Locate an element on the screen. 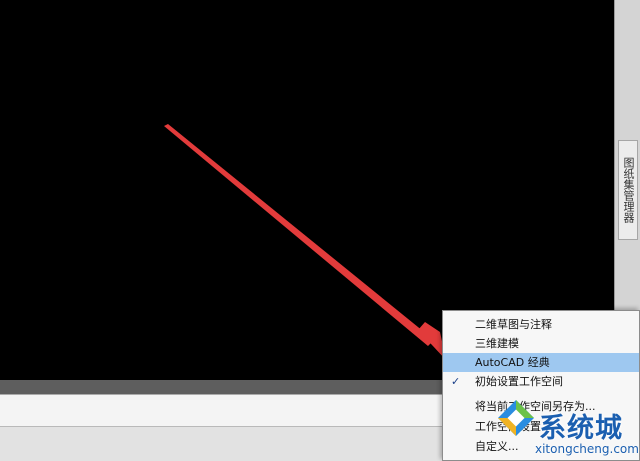 The width and height of the screenshot is (640, 461). right-palette-strip: 图纸集管理器 is located at coordinates (627, 156).